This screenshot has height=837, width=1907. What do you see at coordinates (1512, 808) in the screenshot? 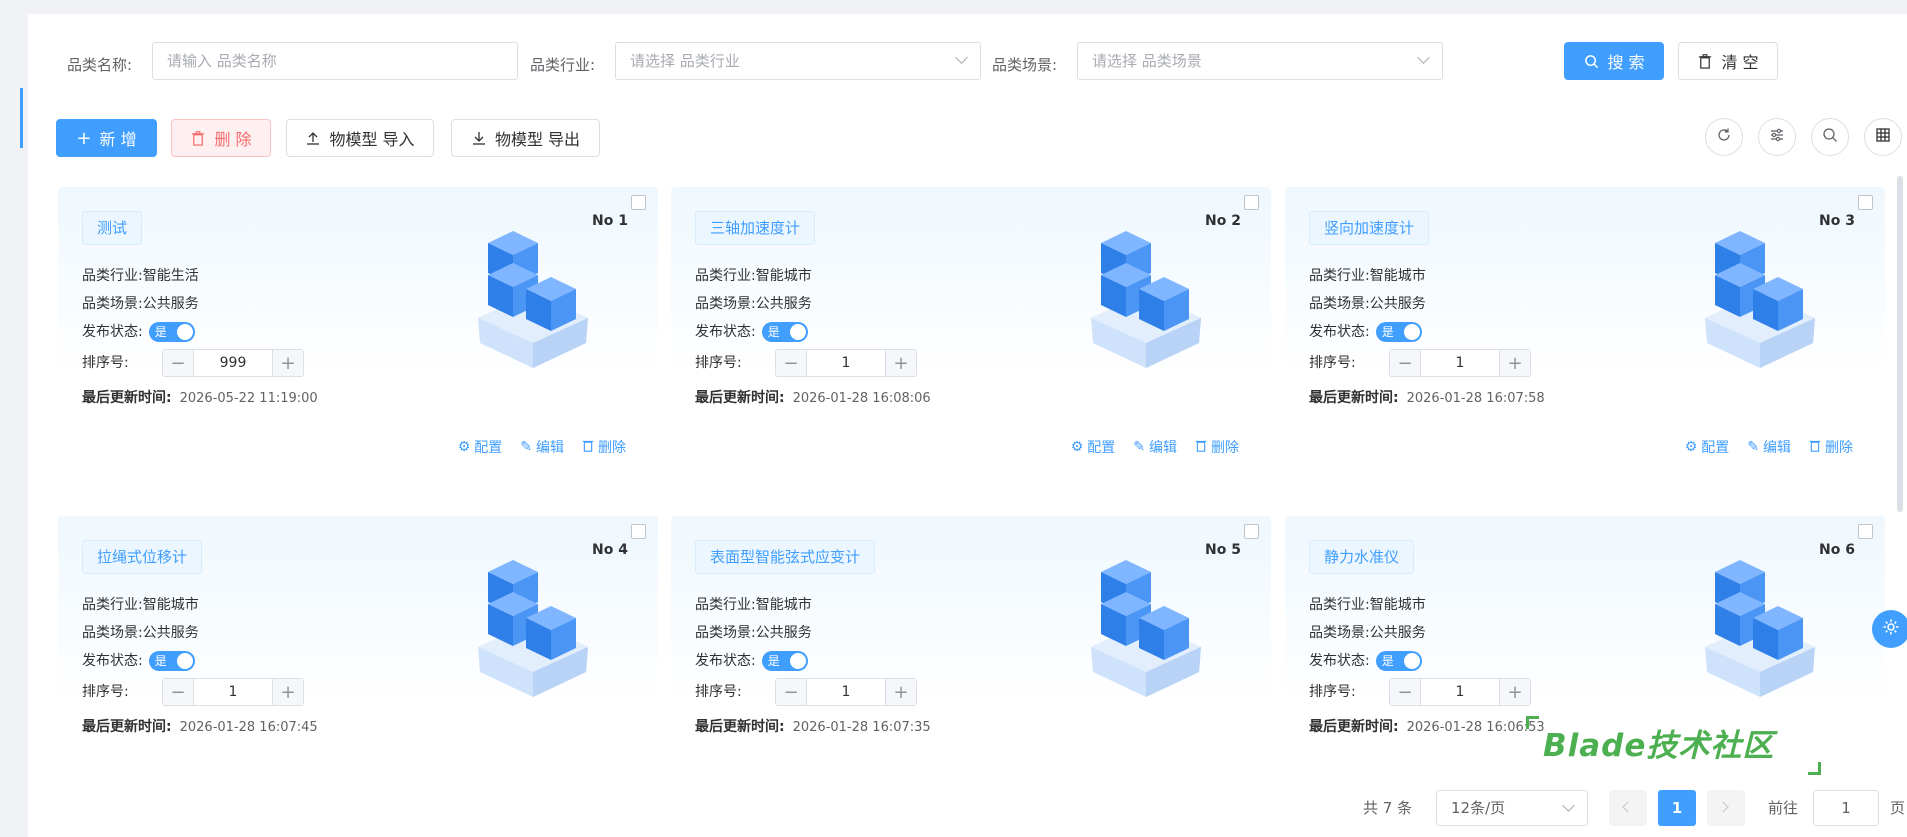
I see `page-size-select: 12条/页` at bounding box center [1512, 808].